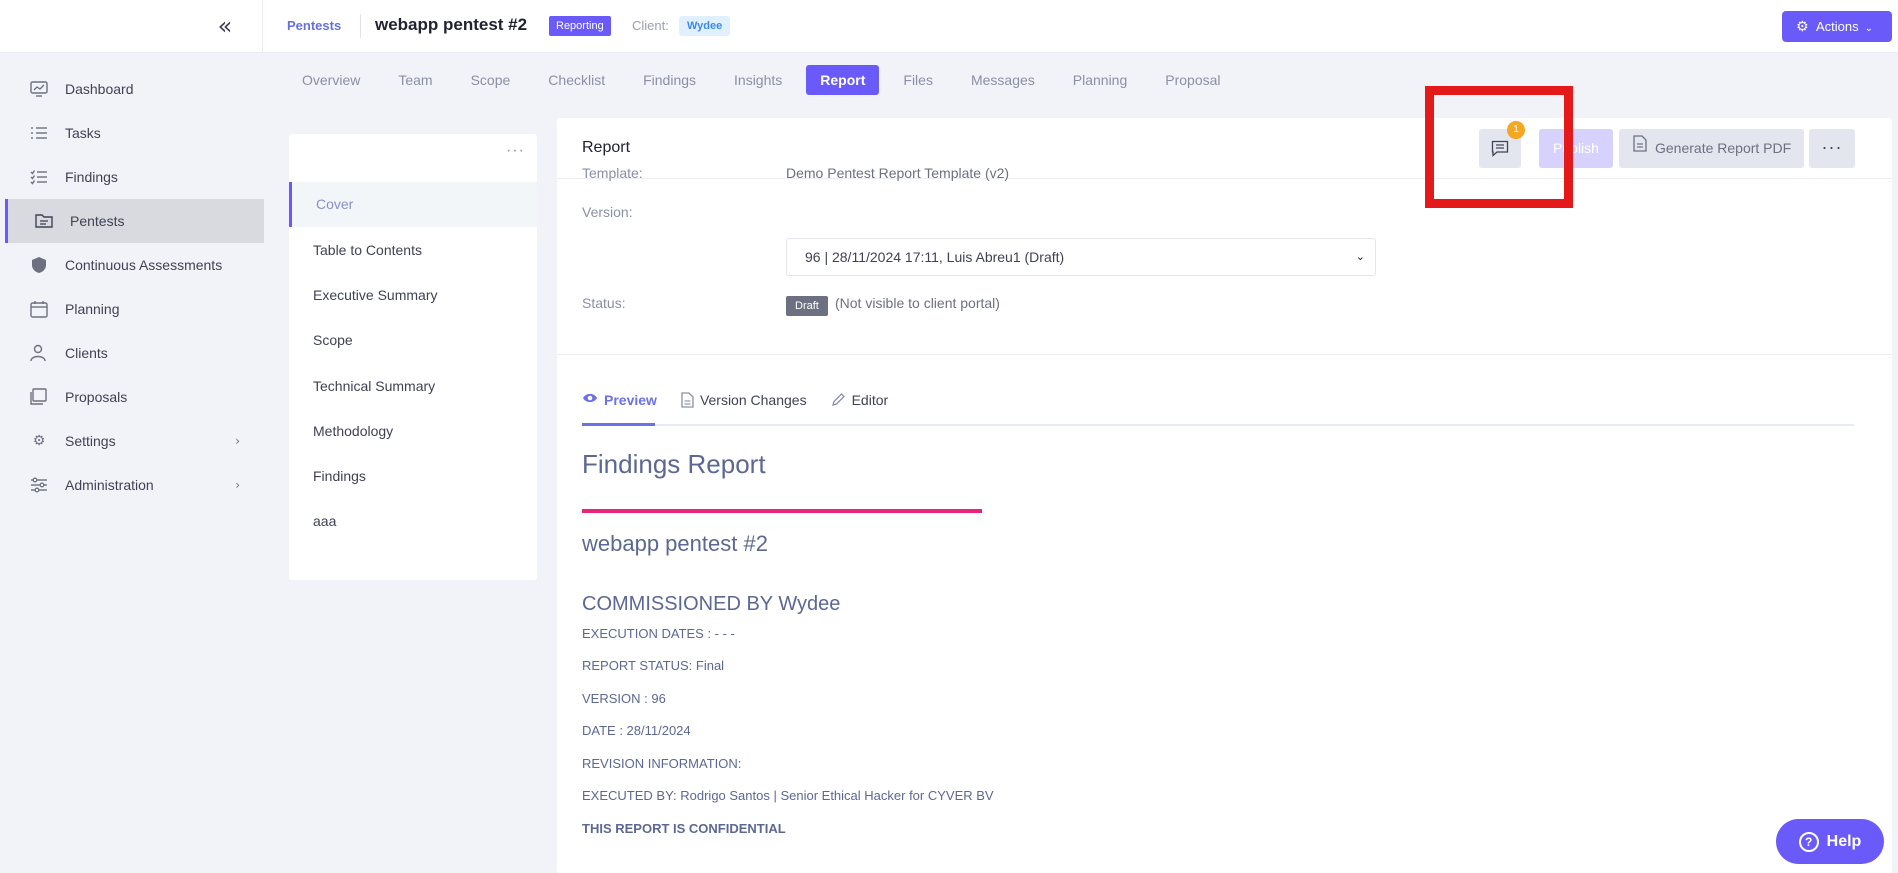 This screenshot has width=1898, height=873. I want to click on tab-team: Team, so click(415, 80).